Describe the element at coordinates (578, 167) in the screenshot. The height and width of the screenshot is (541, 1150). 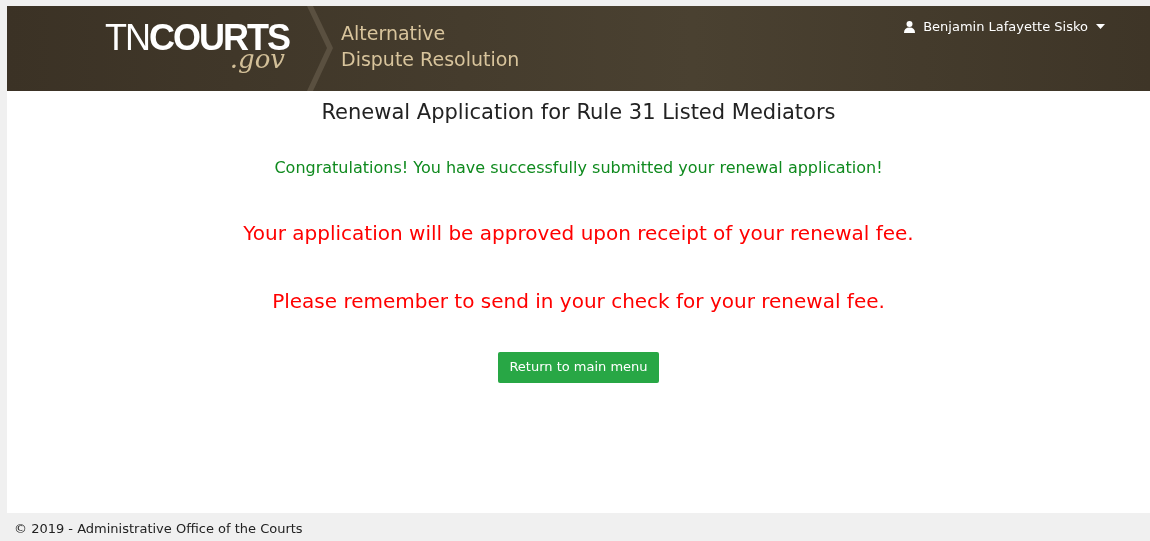
I see `status-message: Congratulations! You have successfully submitted your renewal application!` at that location.